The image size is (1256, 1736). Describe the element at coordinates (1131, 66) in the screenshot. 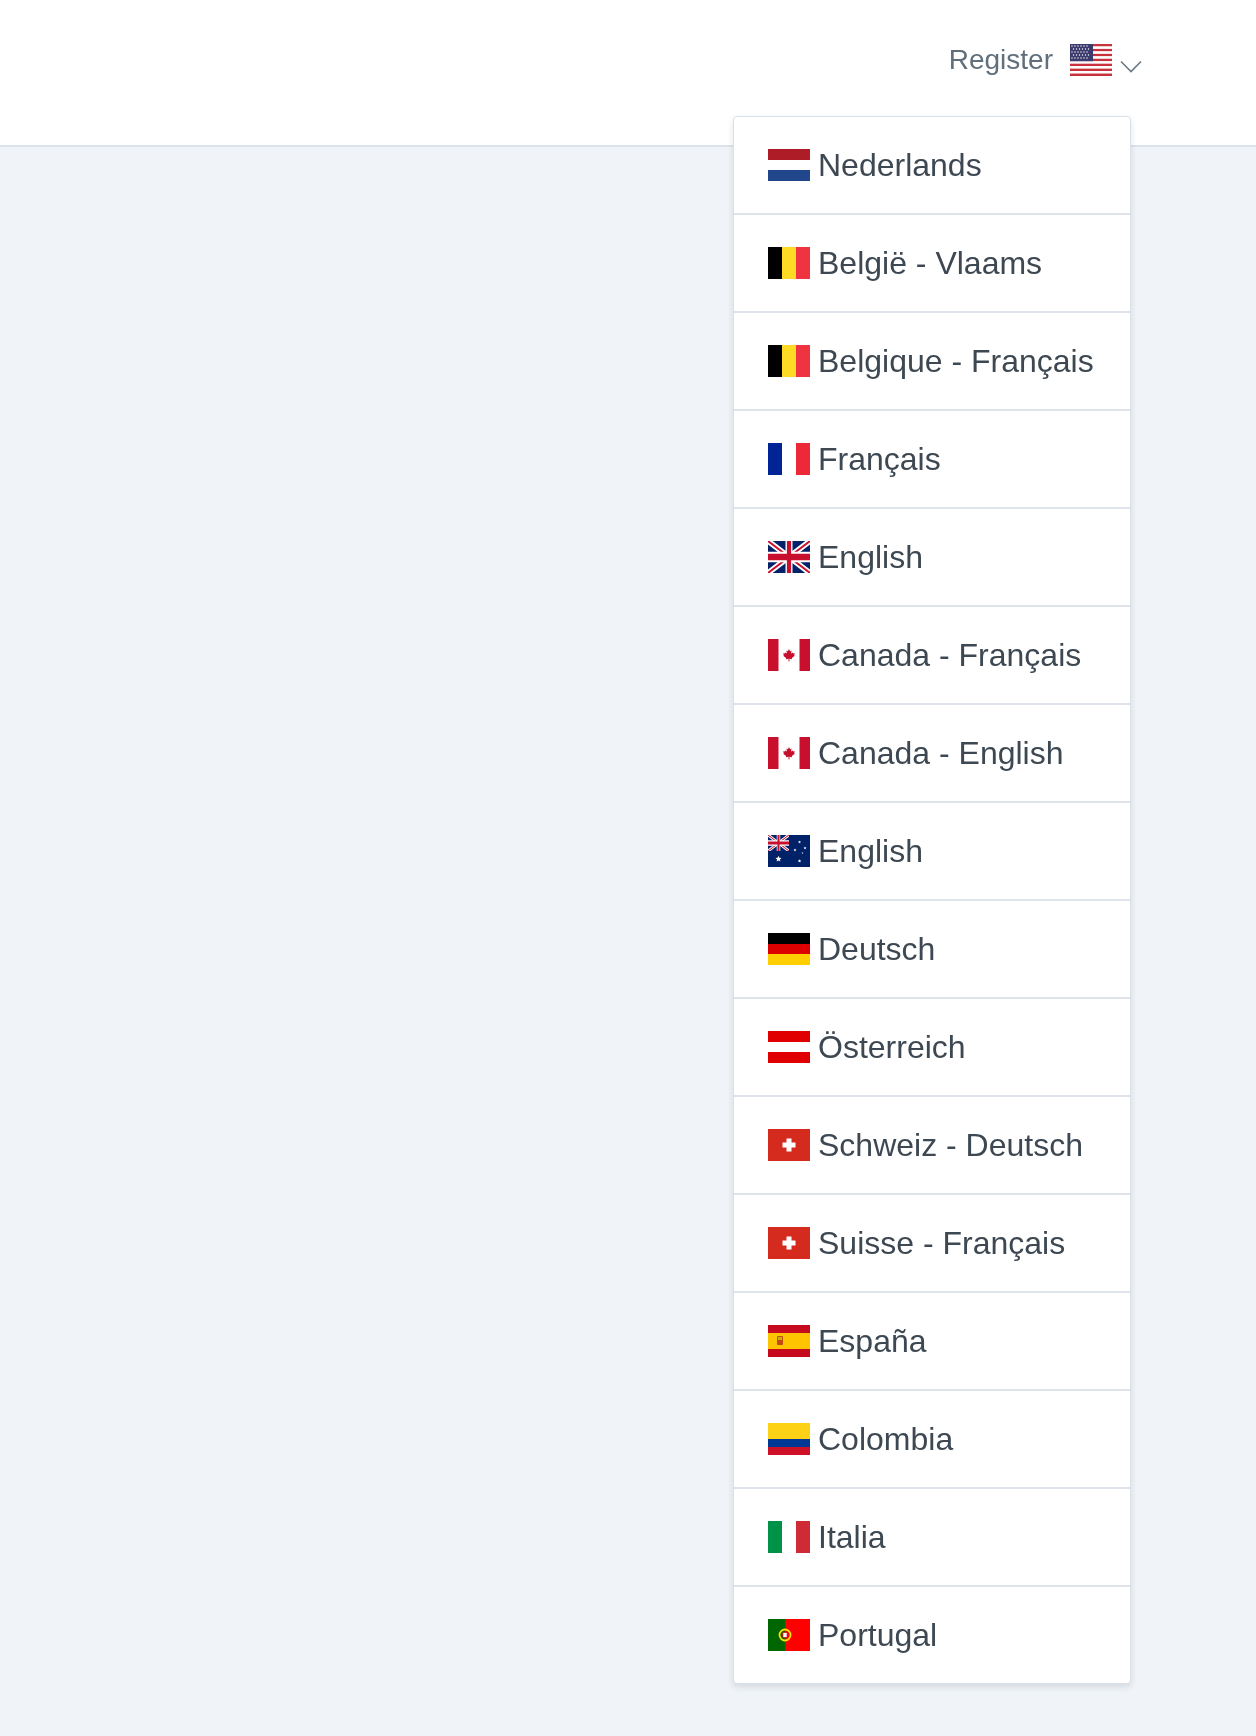

I see `chevron-down-icon` at that location.